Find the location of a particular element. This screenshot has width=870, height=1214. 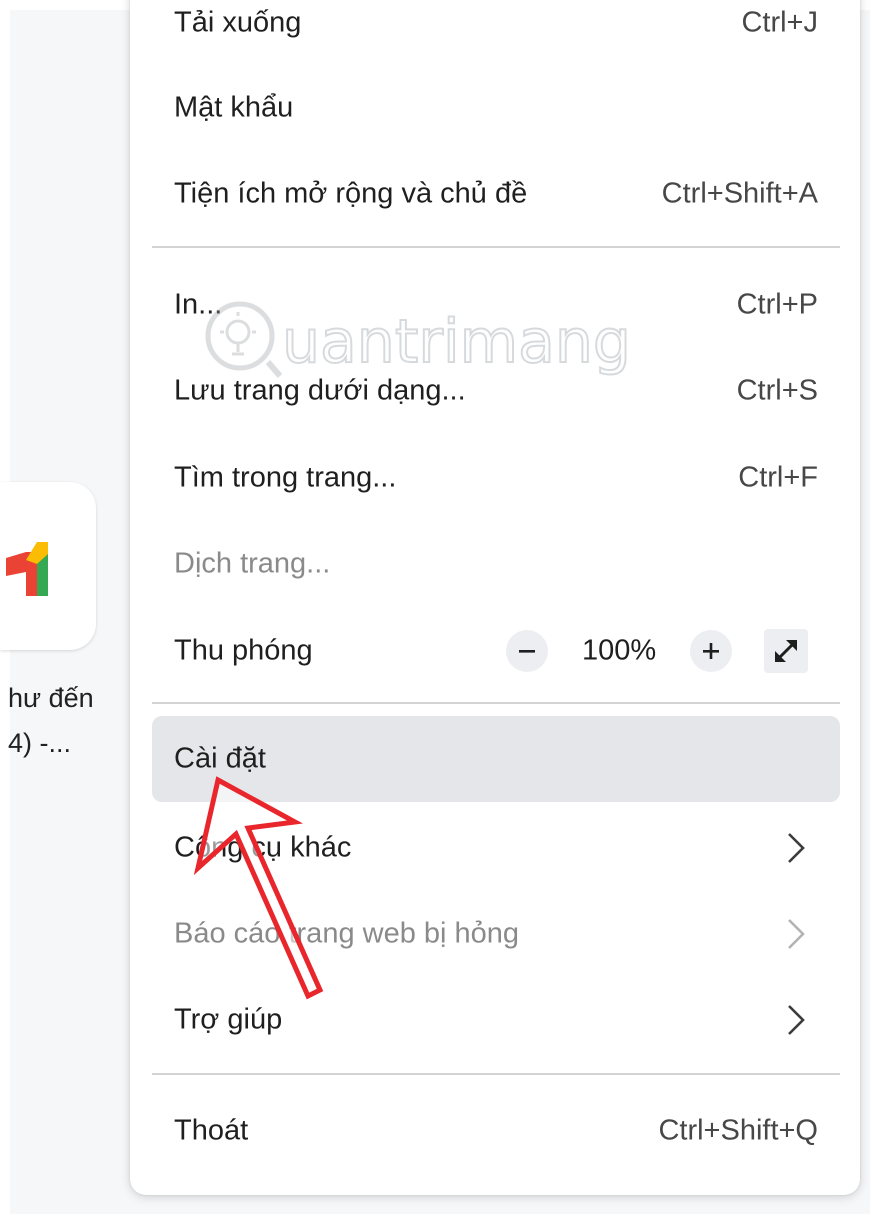

menu-item-more-tools: Công cụ khác is located at coordinates (496, 848).